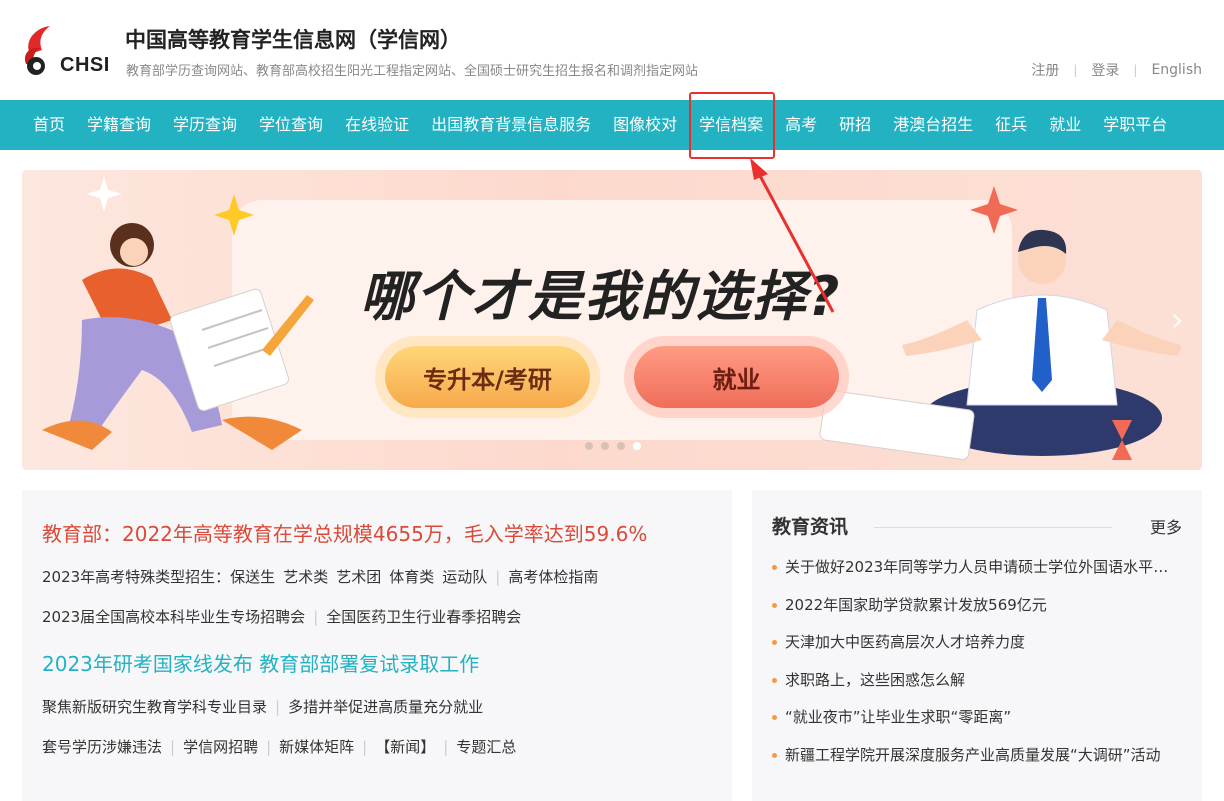  Describe the element at coordinates (291, 125) in the screenshot. I see `nav-item-xuewei: 学位查询` at that location.